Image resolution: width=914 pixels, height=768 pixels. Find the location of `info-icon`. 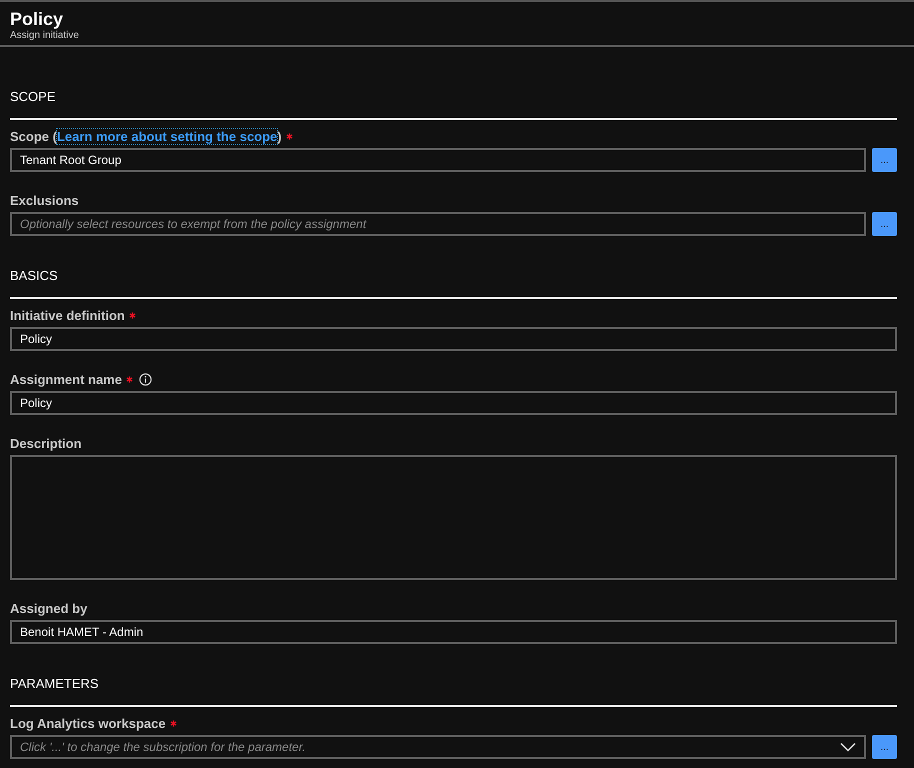

info-icon is located at coordinates (145, 379).